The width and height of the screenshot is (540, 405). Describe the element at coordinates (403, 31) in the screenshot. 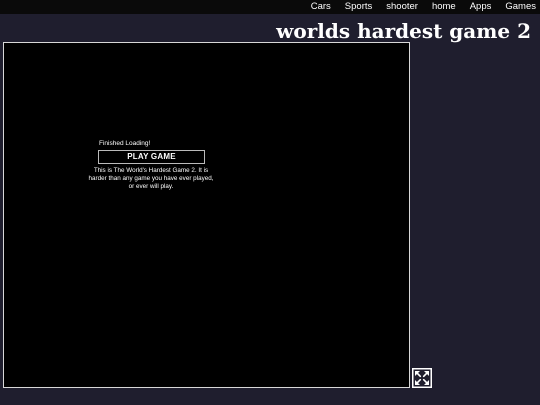

I see `page-title: worlds hardest game 2` at that location.